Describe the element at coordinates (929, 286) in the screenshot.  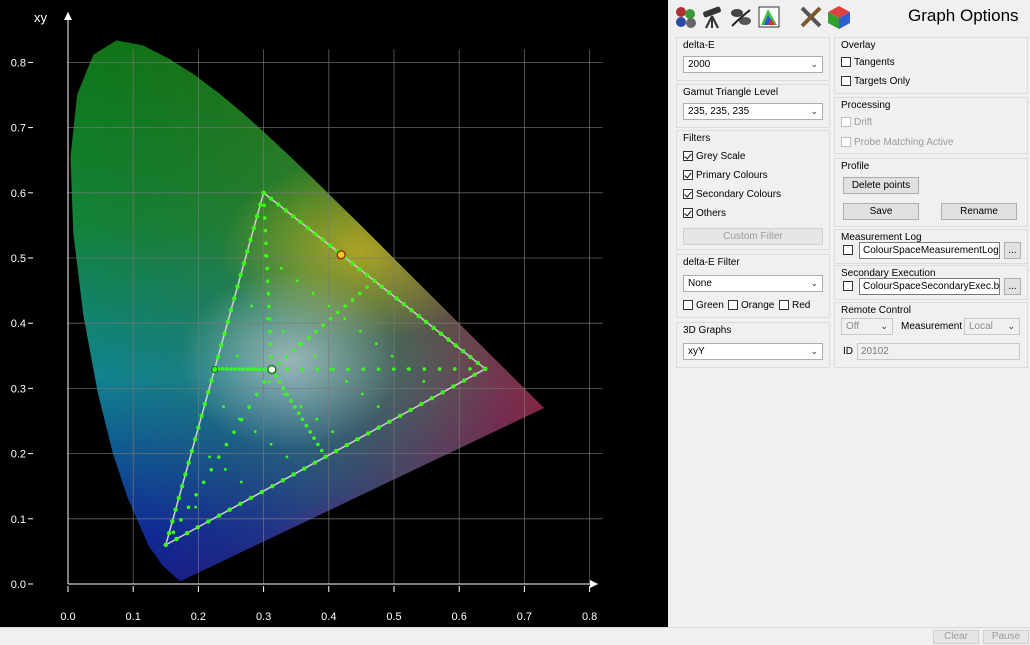
I see `secondary-execution-file-input: ColourSpaceSecondaryExec.bat` at that location.